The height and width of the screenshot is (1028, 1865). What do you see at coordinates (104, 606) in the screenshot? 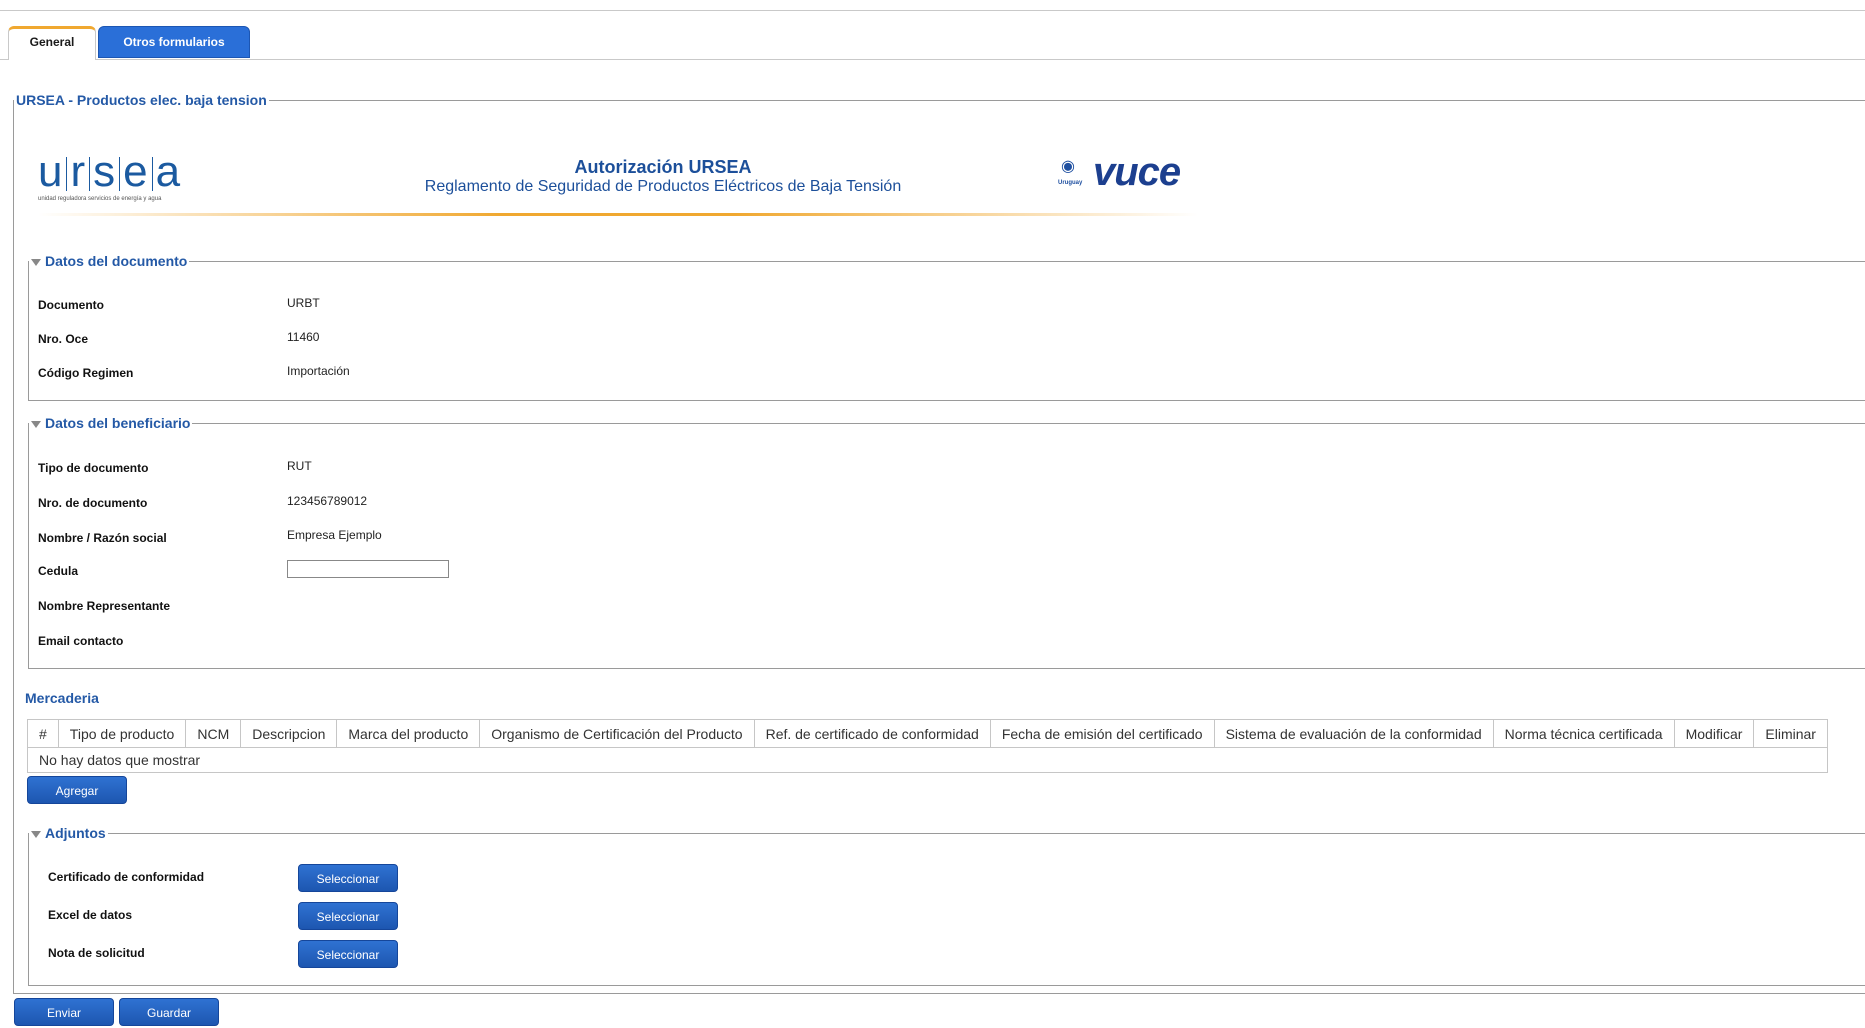
I see `field-label-nombre-representante: Nombre Representante` at bounding box center [104, 606].